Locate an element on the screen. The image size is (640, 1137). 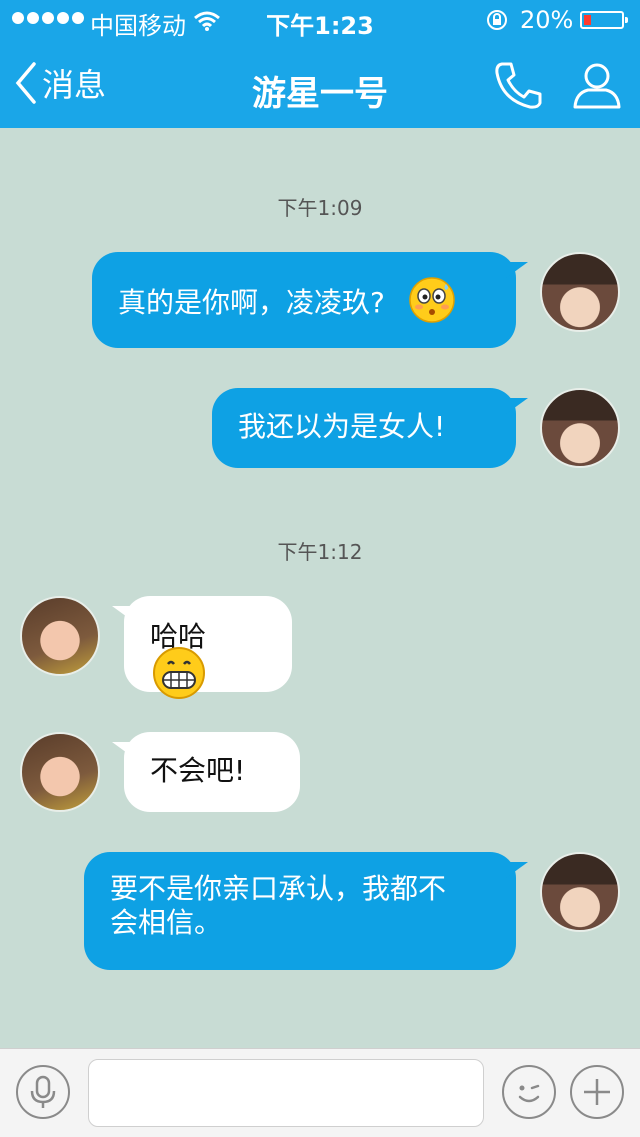
message-input is located at coordinates (286, 1093).